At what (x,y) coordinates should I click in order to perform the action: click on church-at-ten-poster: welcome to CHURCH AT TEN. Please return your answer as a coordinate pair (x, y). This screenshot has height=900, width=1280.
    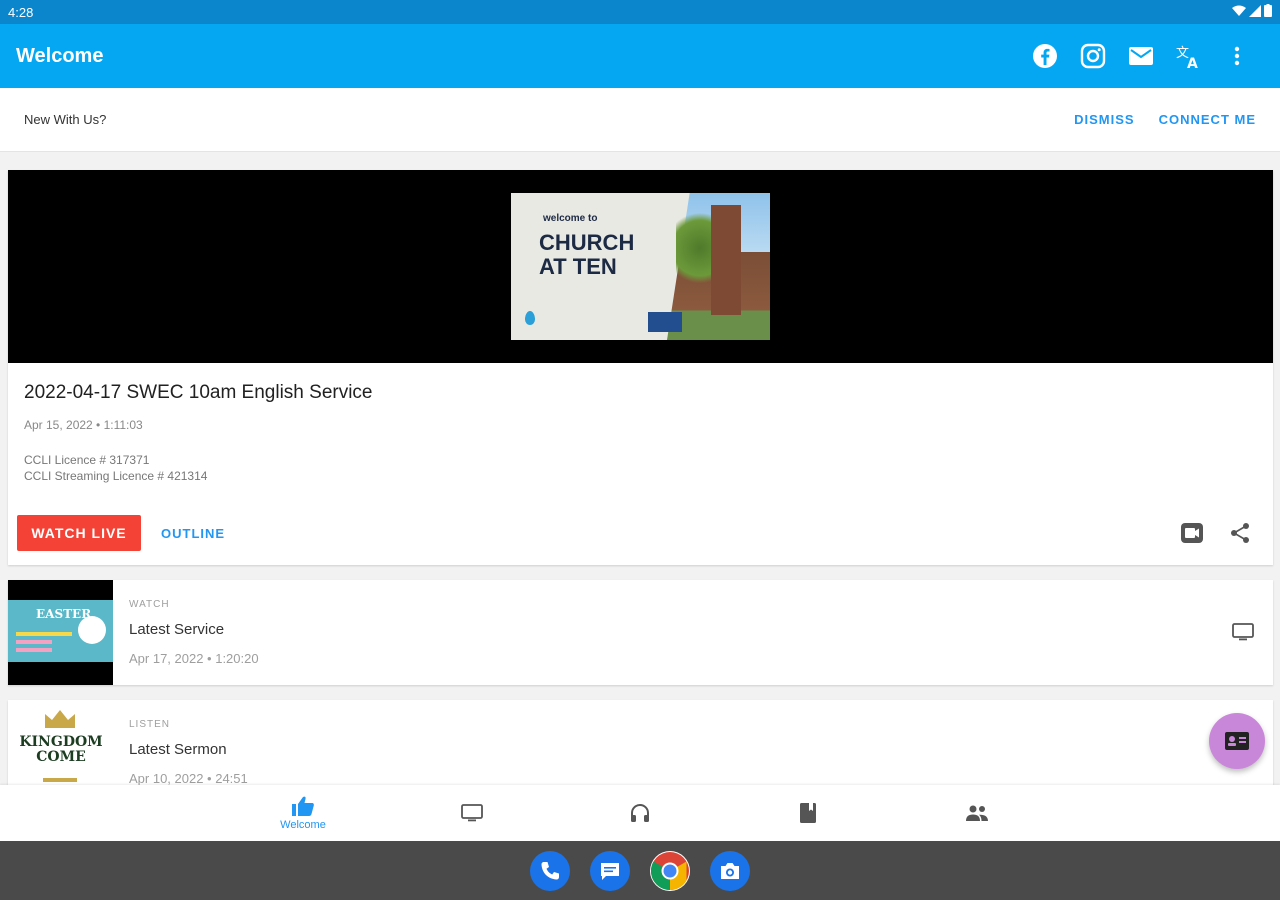
    Looking at the image, I should click on (640, 266).